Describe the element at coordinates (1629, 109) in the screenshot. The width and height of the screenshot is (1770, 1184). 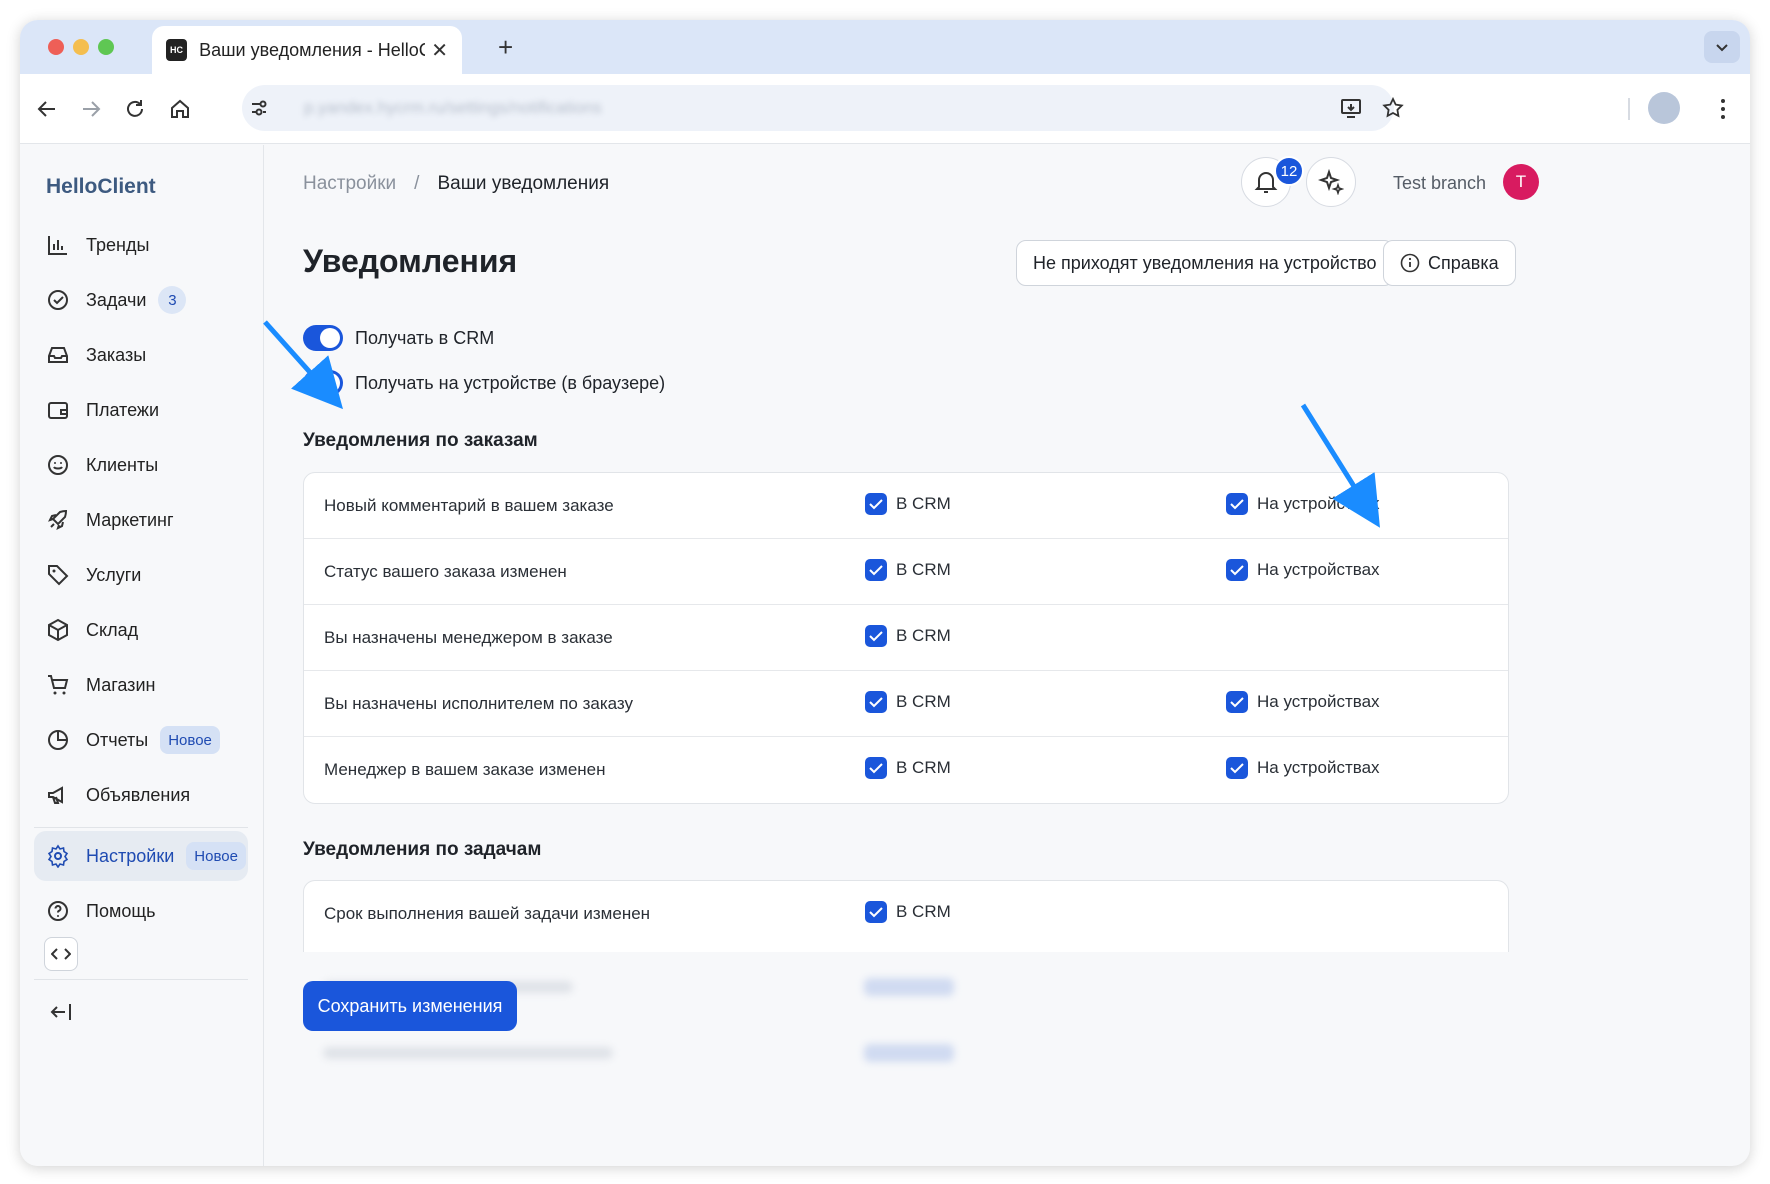
I see `toolbar-divider` at that location.